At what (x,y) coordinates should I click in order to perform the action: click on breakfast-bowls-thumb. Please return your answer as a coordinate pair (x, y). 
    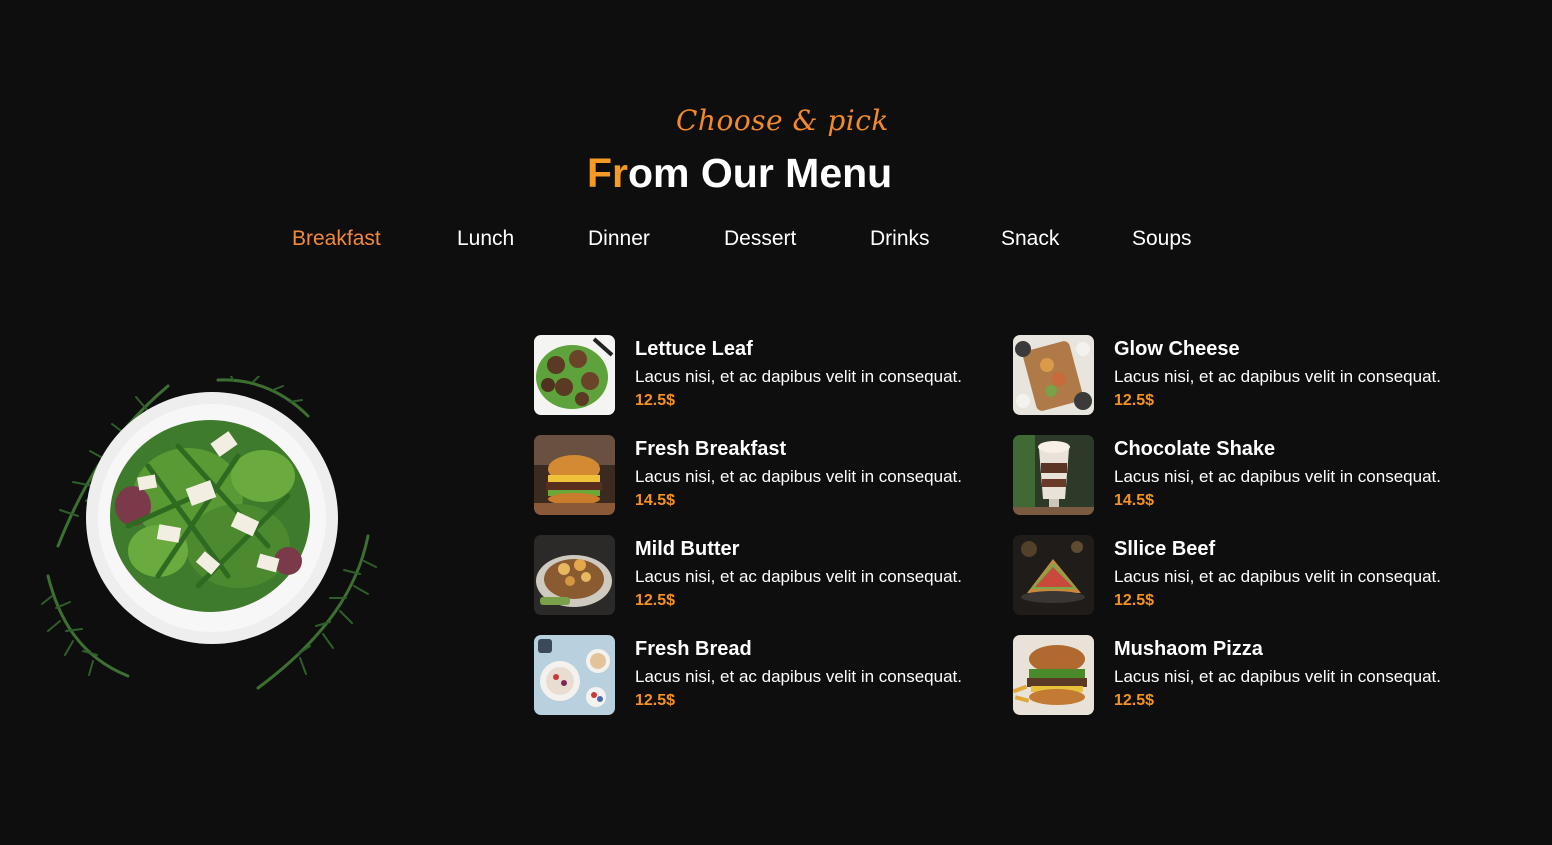
    Looking at the image, I should click on (574, 675).